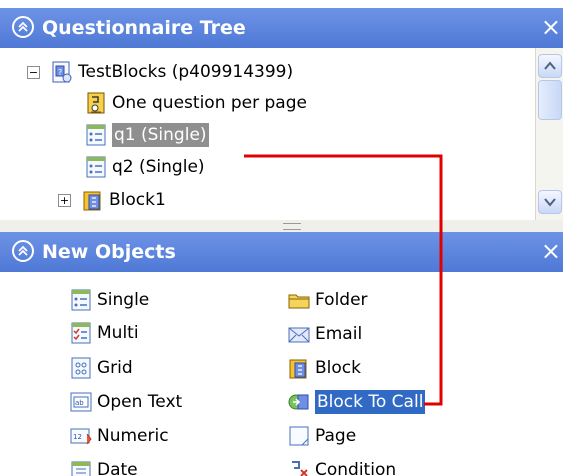 The height and width of the screenshot is (476, 563). What do you see at coordinates (117, 468) in the screenshot?
I see `new-object-label: Date` at bounding box center [117, 468].